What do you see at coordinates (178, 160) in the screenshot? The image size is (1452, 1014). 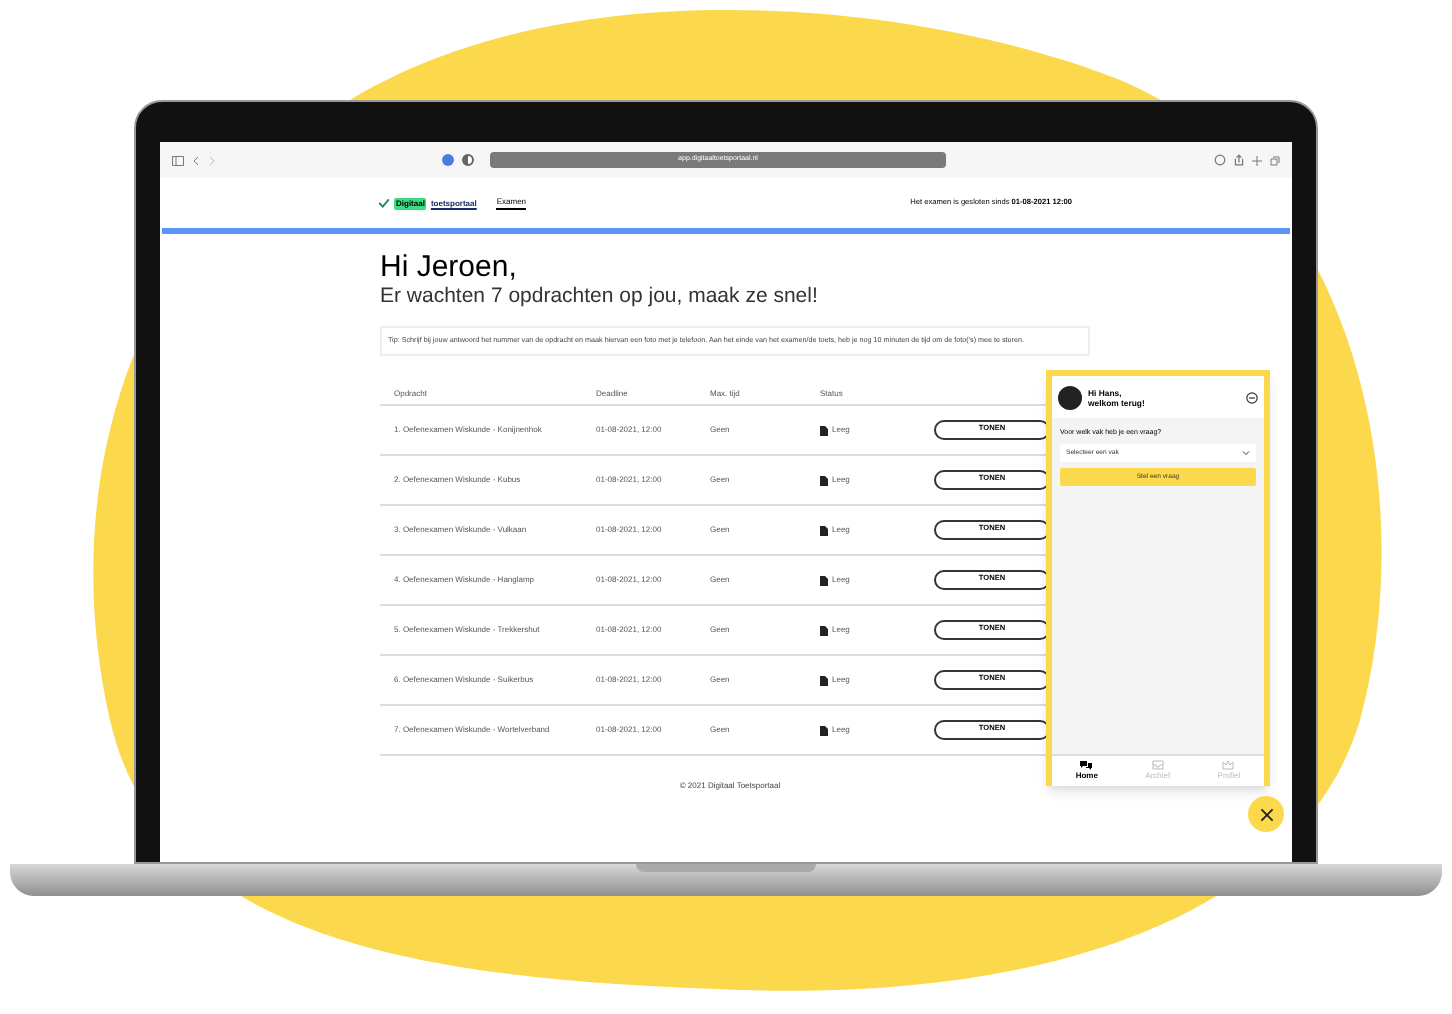 I see `sidebar-icon` at bounding box center [178, 160].